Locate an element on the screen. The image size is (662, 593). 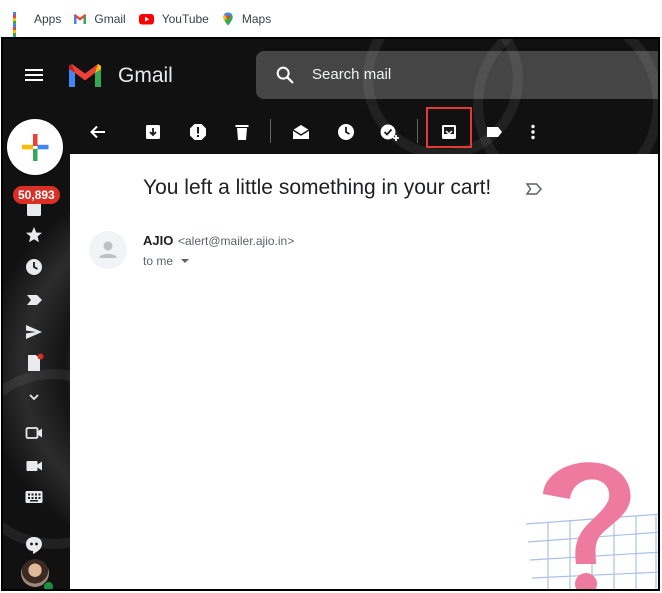
meet-icon is located at coordinates (34, 466).